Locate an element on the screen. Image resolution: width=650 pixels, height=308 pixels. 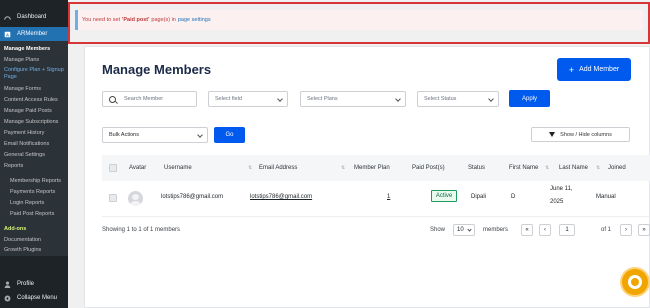
select-field-dropdown: Select field is located at coordinates (248, 99).